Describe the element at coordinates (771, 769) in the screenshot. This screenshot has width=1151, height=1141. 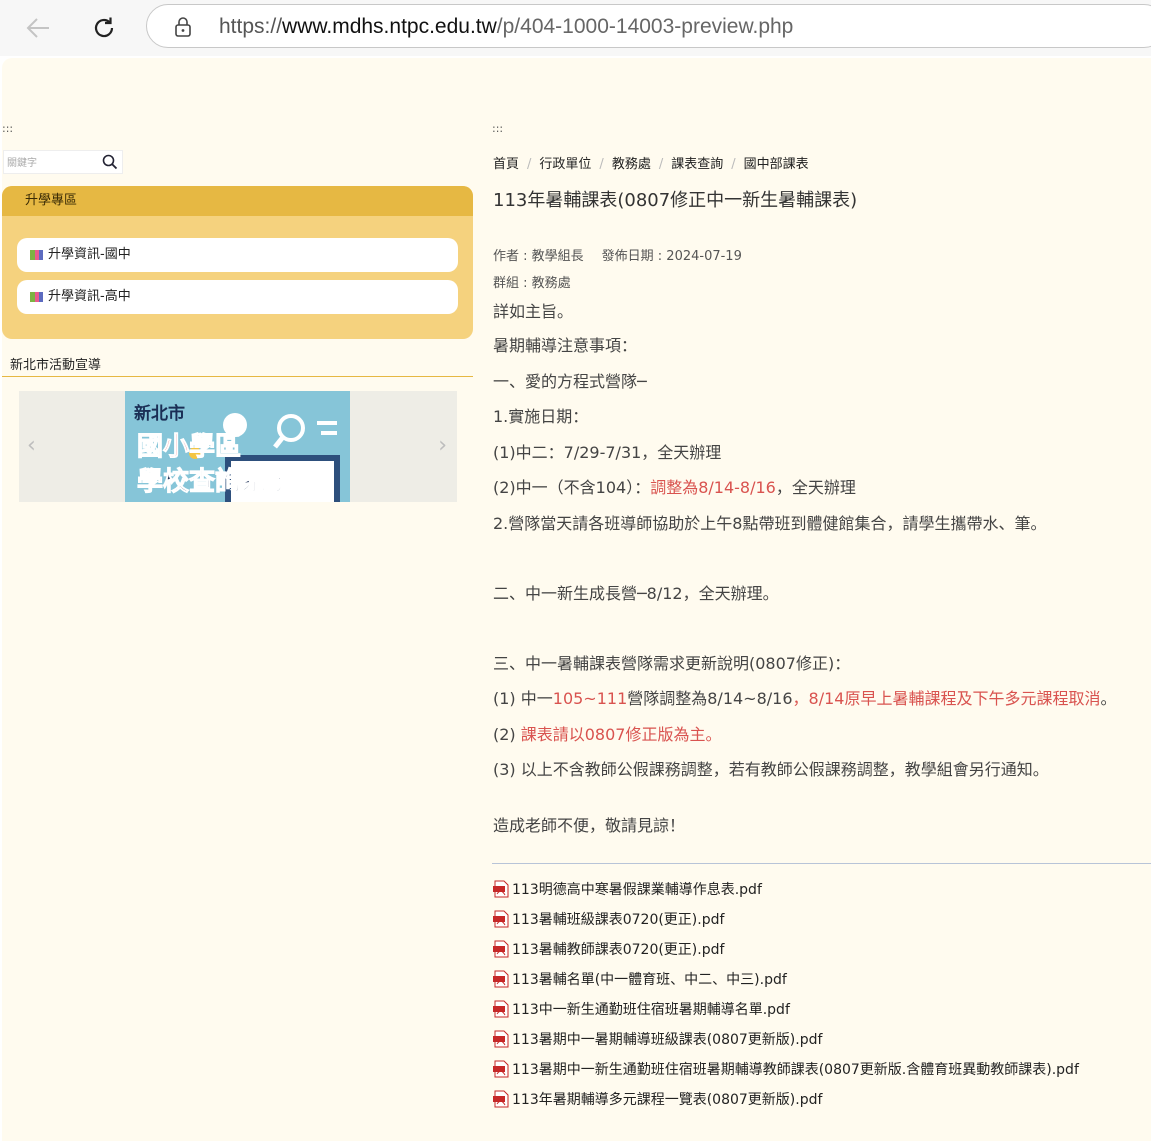
I see `content-line: (3) 以上不含教師公假課務調整，若有教師公假課務調整，教學組會另行通知。` at that location.